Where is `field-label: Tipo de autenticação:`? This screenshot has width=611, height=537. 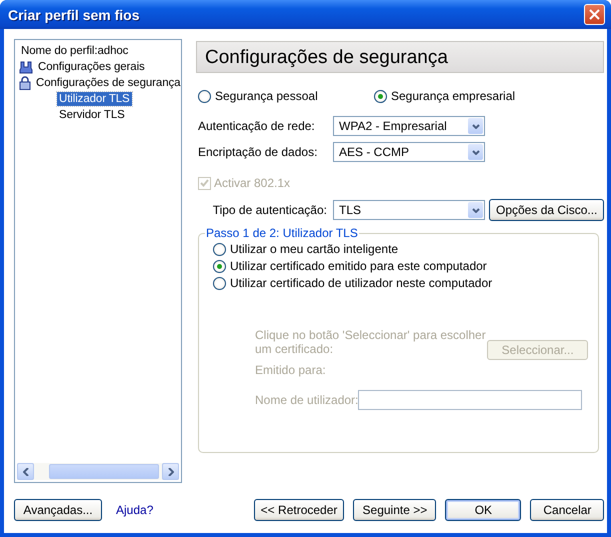 field-label: Tipo de autenticação: is located at coordinates (270, 210).